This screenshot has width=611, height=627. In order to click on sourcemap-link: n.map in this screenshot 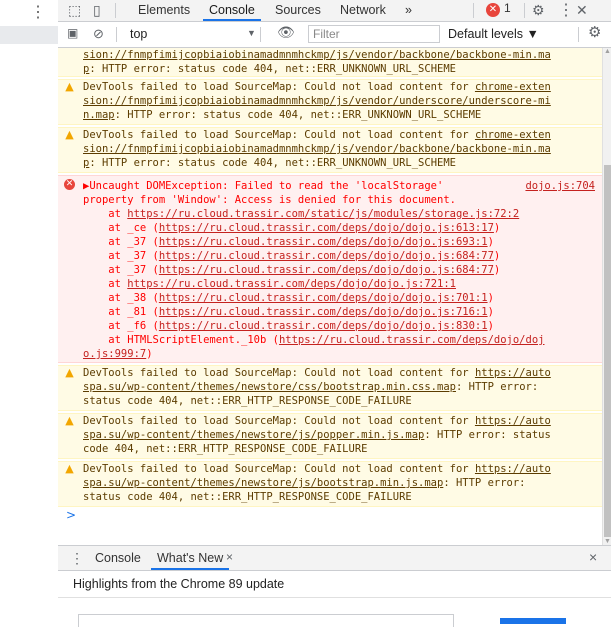, I will do `click(99, 115)`.